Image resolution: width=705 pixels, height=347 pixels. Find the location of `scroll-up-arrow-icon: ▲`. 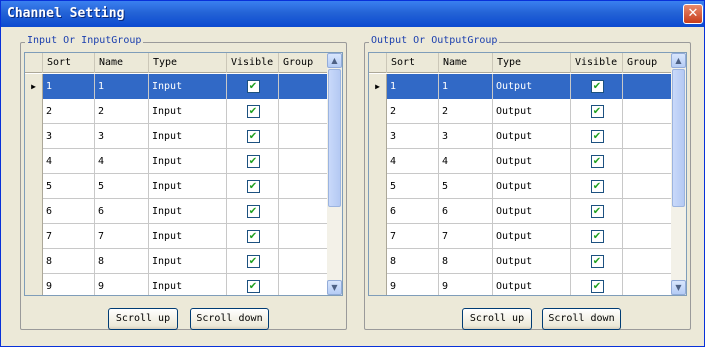

scroll-up-arrow-icon: ▲ is located at coordinates (678, 60).